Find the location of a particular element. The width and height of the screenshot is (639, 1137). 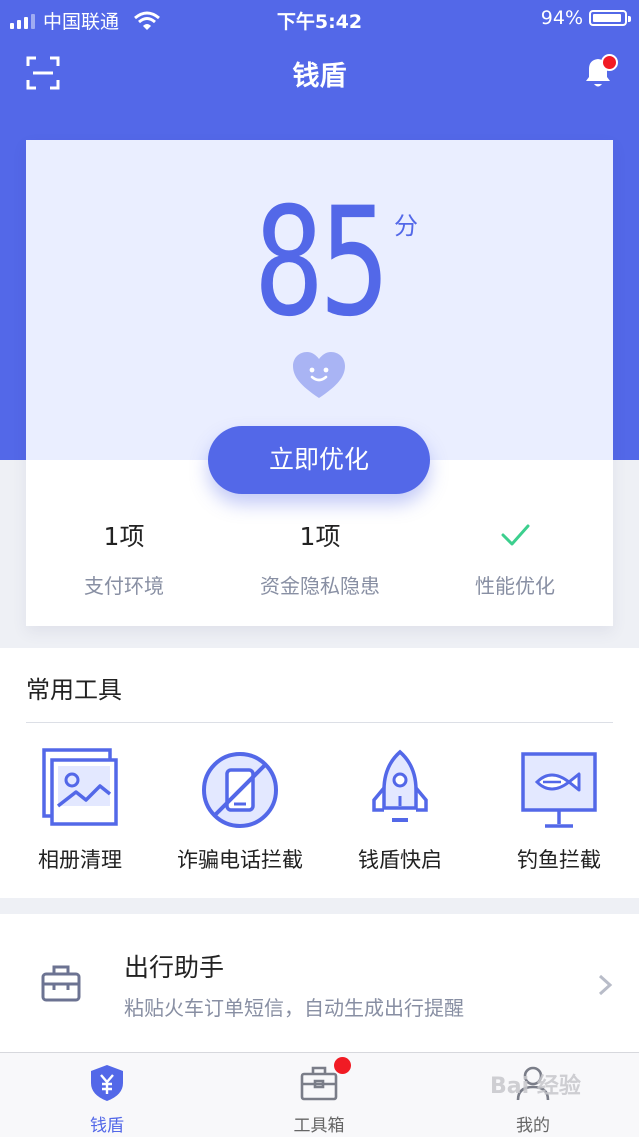

check-icon is located at coordinates (515, 535).